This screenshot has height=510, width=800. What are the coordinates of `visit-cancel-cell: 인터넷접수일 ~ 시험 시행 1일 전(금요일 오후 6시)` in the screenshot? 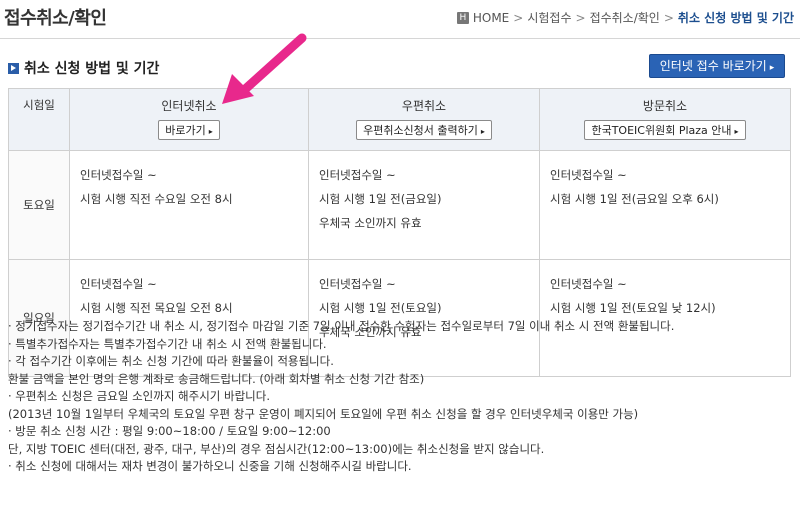 It's located at (665, 205).